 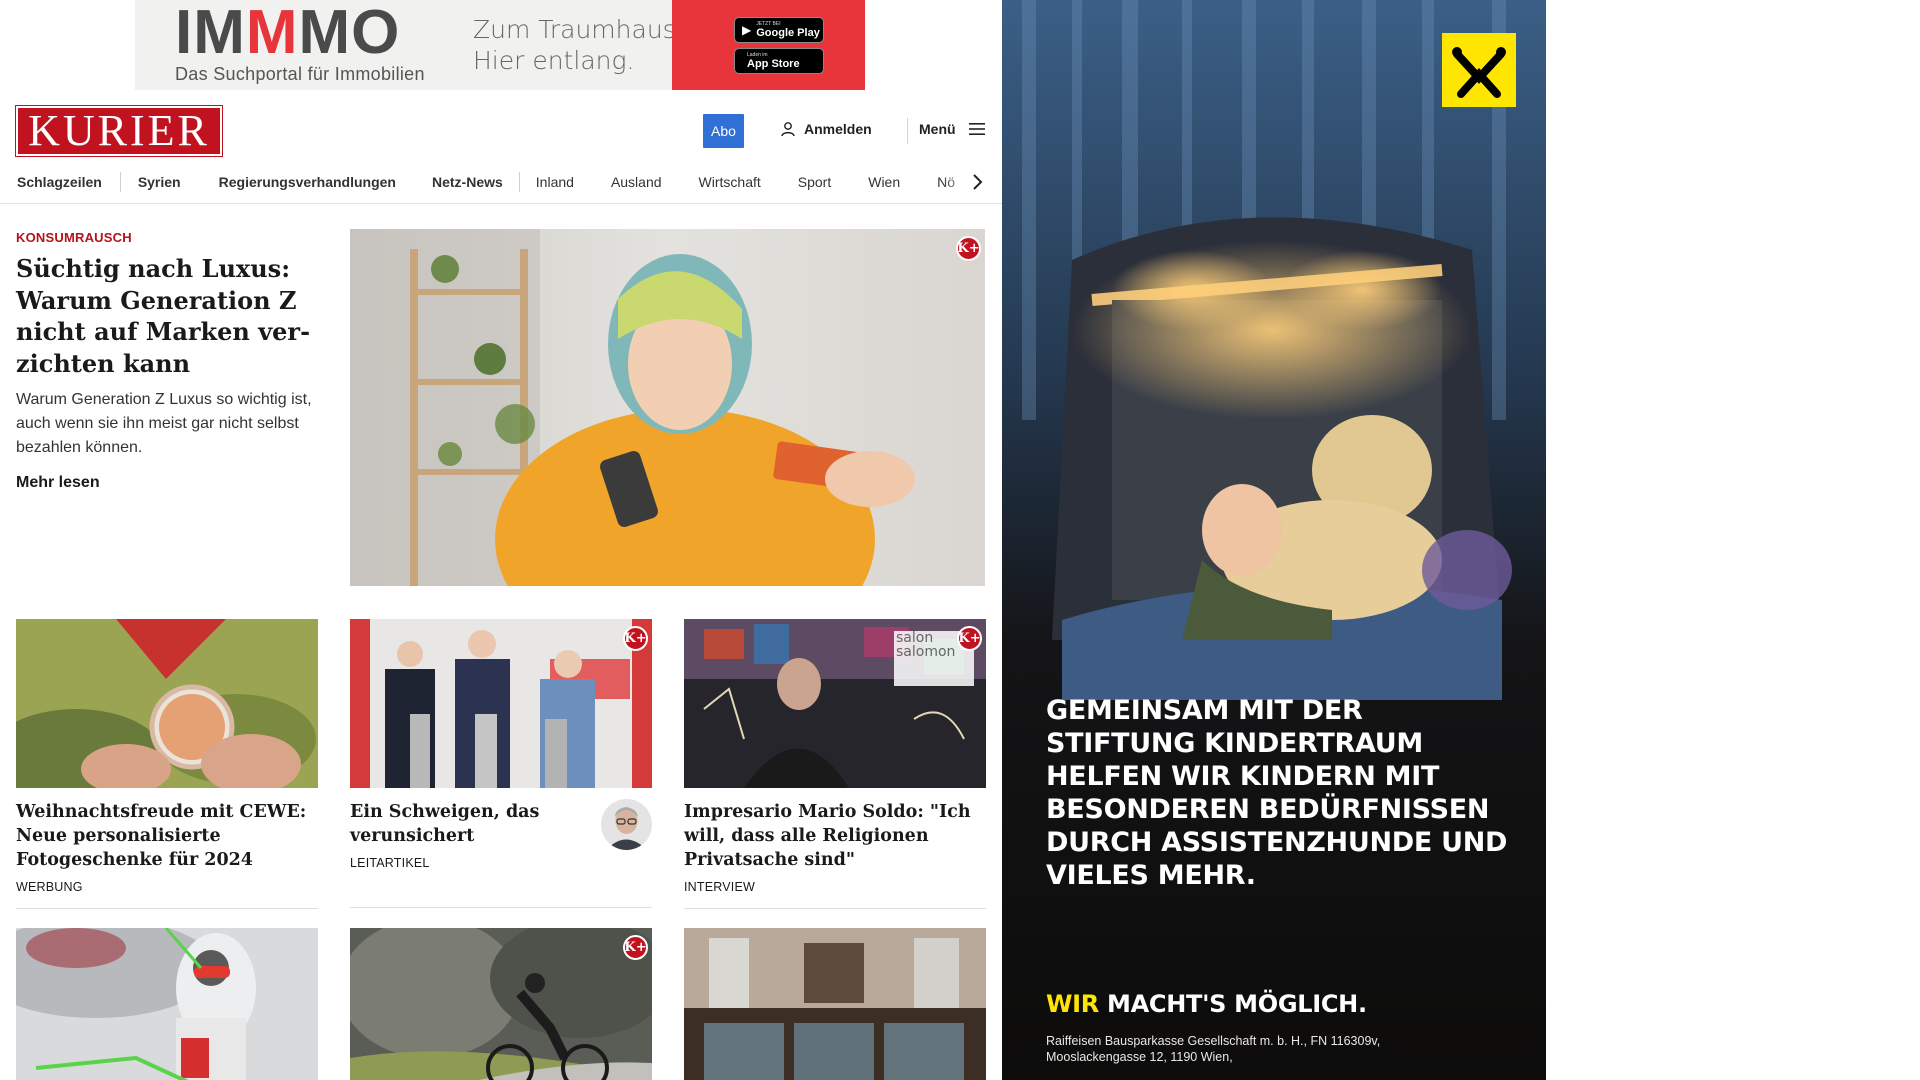 I want to click on logo-part: MO, so click(x=349, y=33).